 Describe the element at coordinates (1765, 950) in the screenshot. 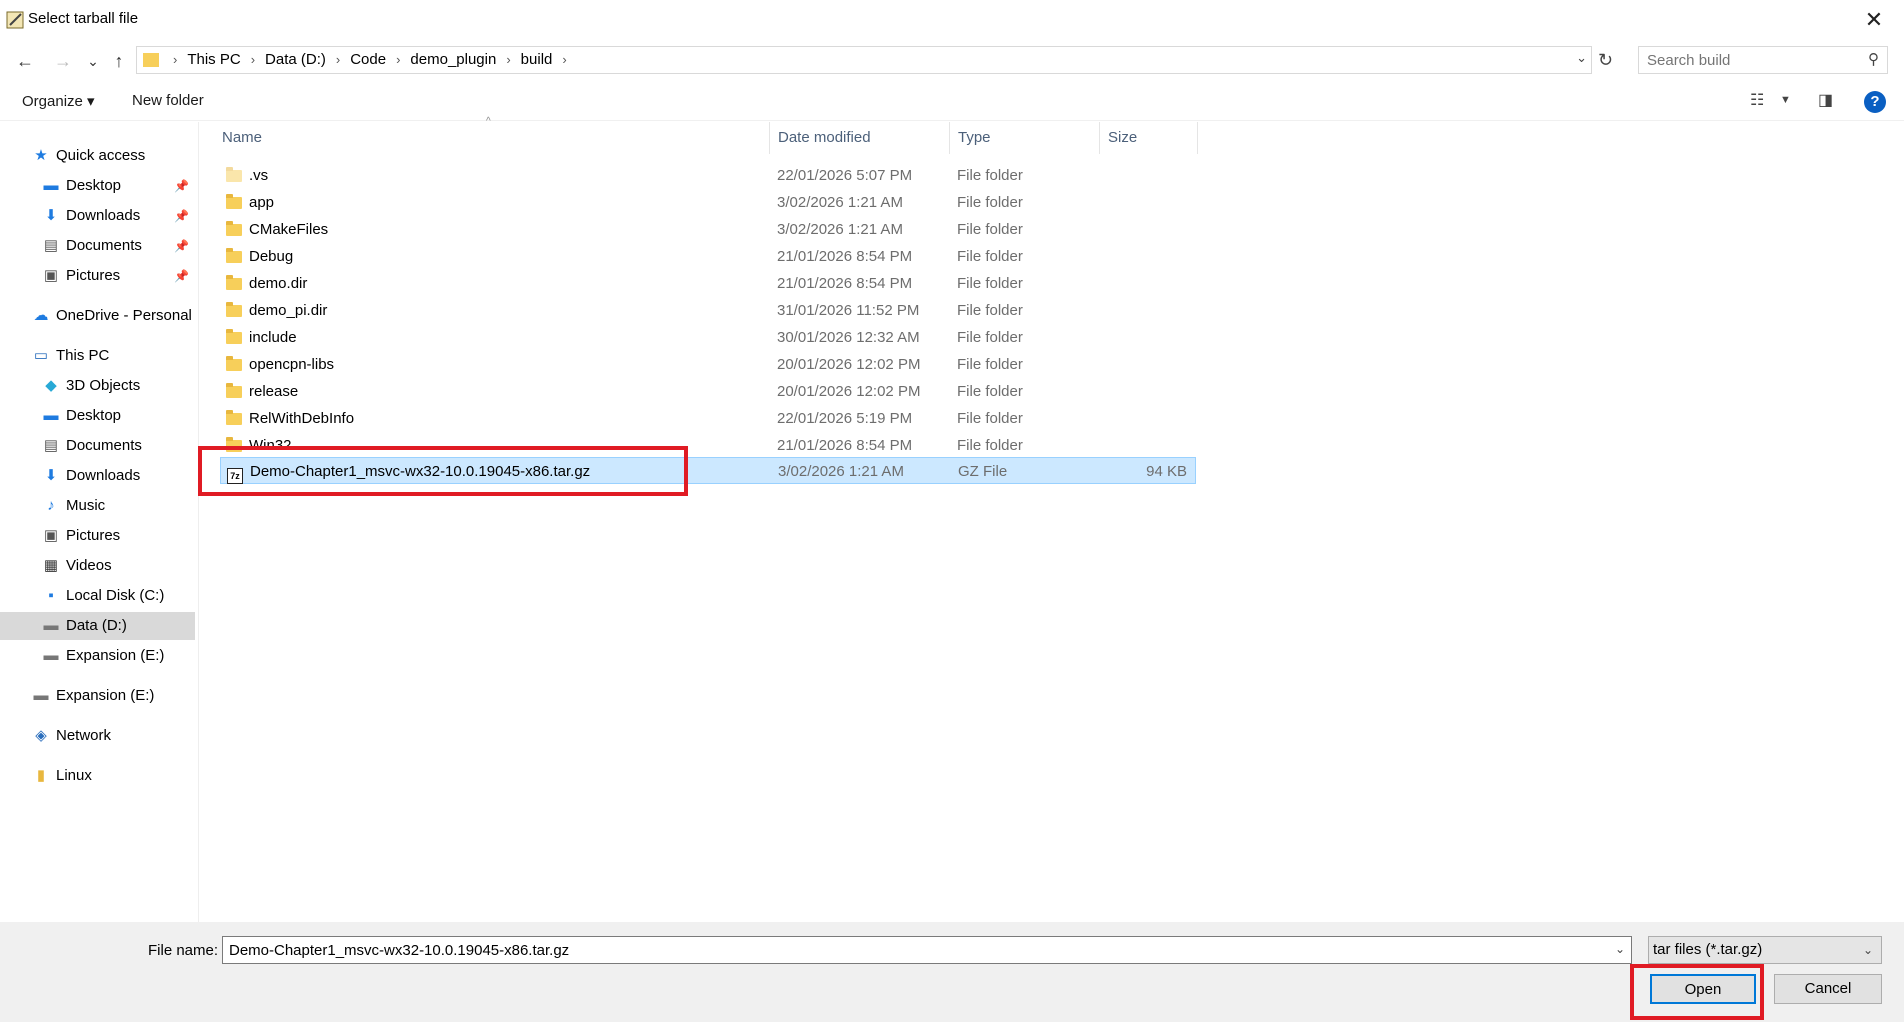

I see `file-type-filter-select: tar files (*.tar.gz) ⌄` at that location.